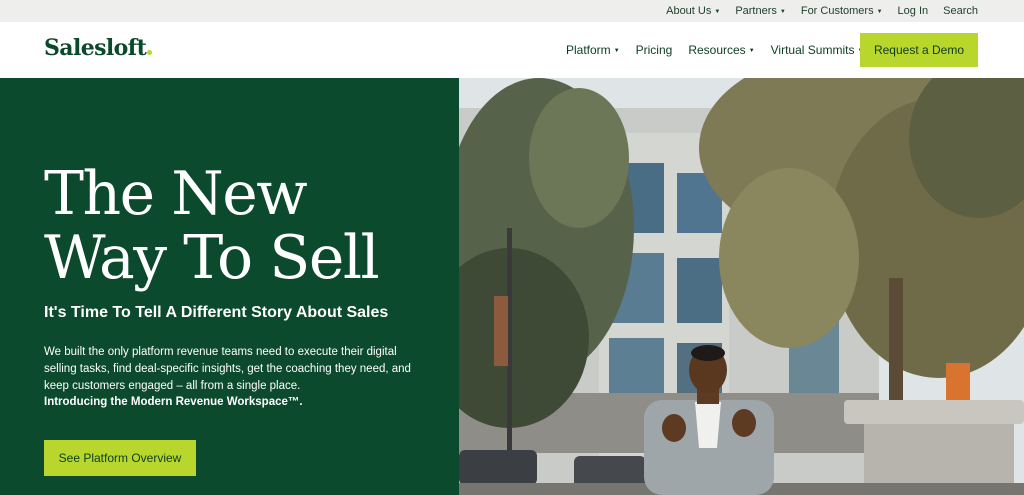 The image size is (1024, 495). I want to click on utility-link-label: For Customers, so click(837, 11).